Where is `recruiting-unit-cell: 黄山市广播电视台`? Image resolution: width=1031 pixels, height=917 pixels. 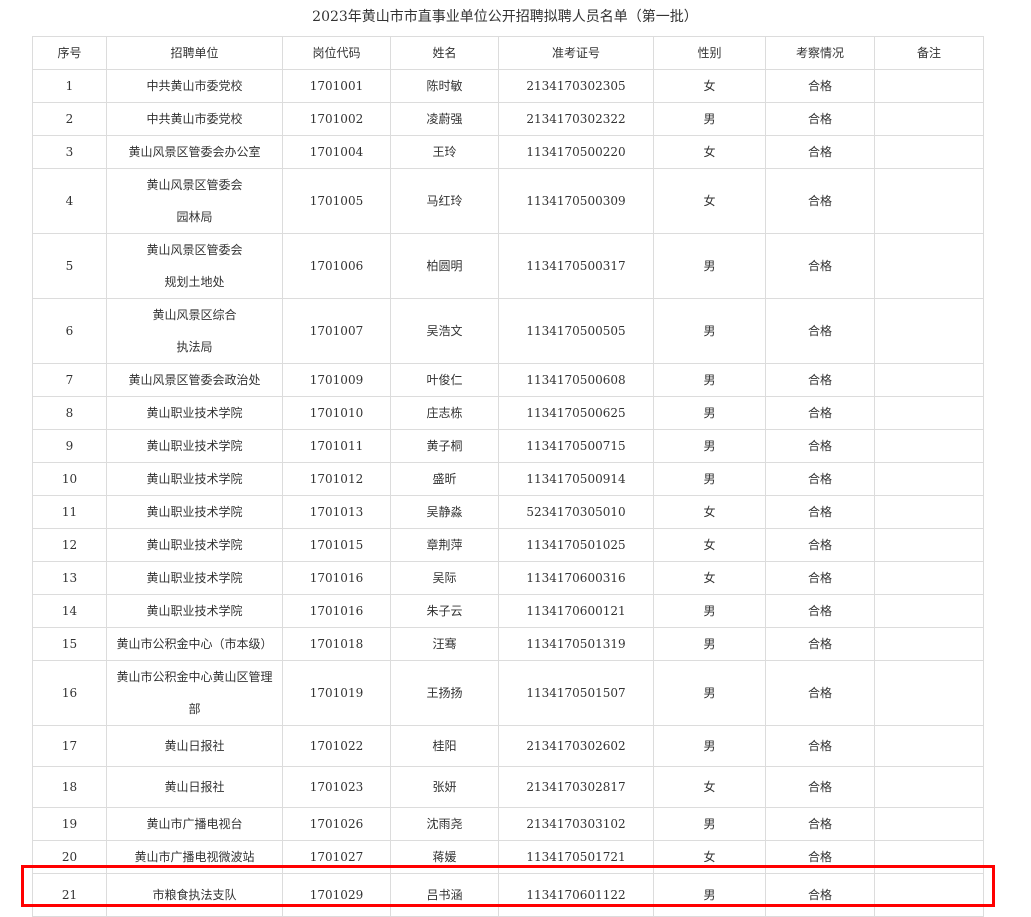
recruiting-unit-cell: 黄山市广播电视台 is located at coordinates (194, 824).